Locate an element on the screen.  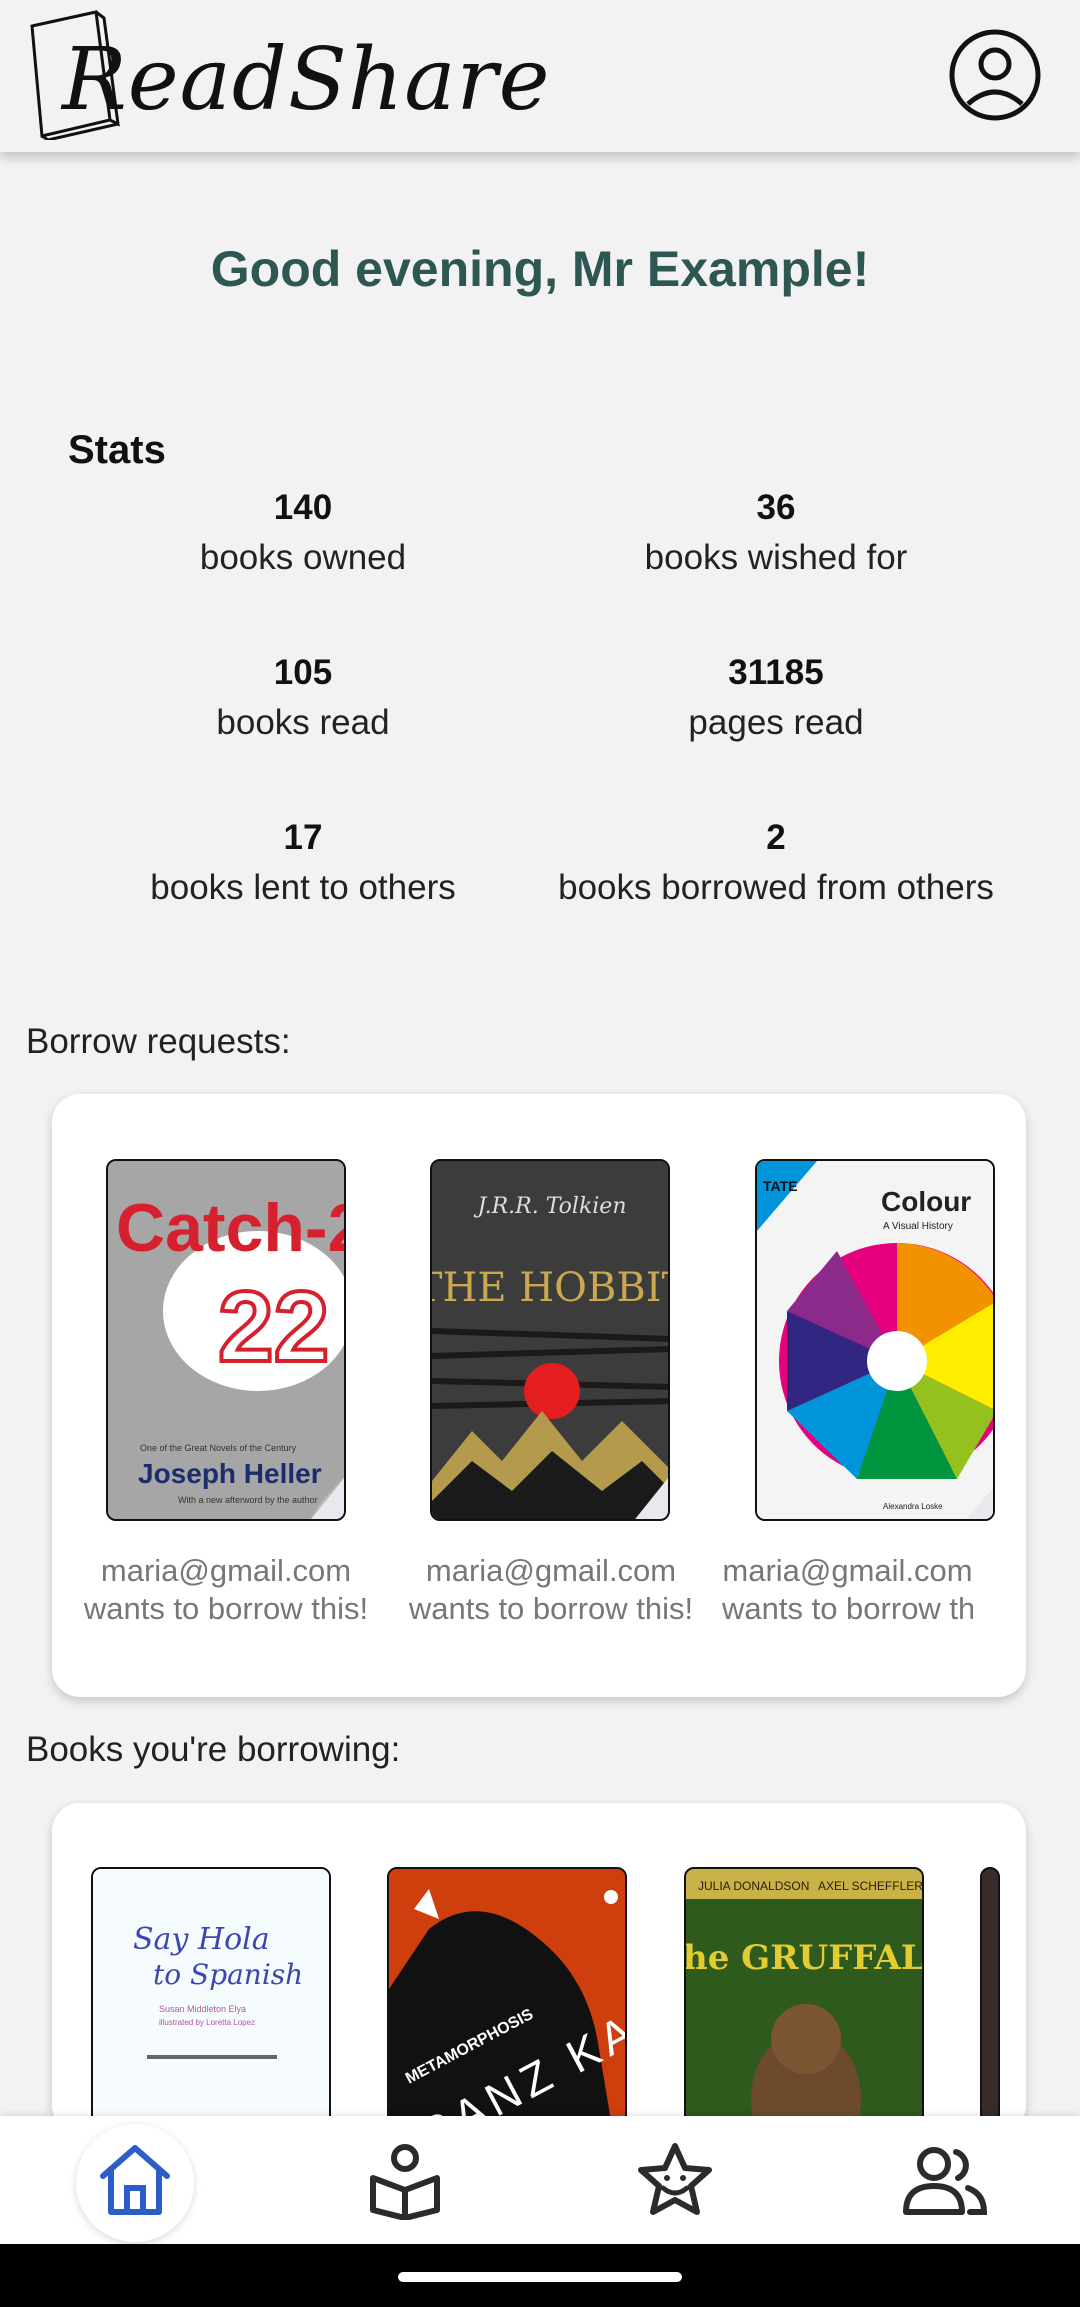
metamorphosis-cover-art: METAMORPHOSIS FRANZ KAFKA is located at coordinates (507, 2001).